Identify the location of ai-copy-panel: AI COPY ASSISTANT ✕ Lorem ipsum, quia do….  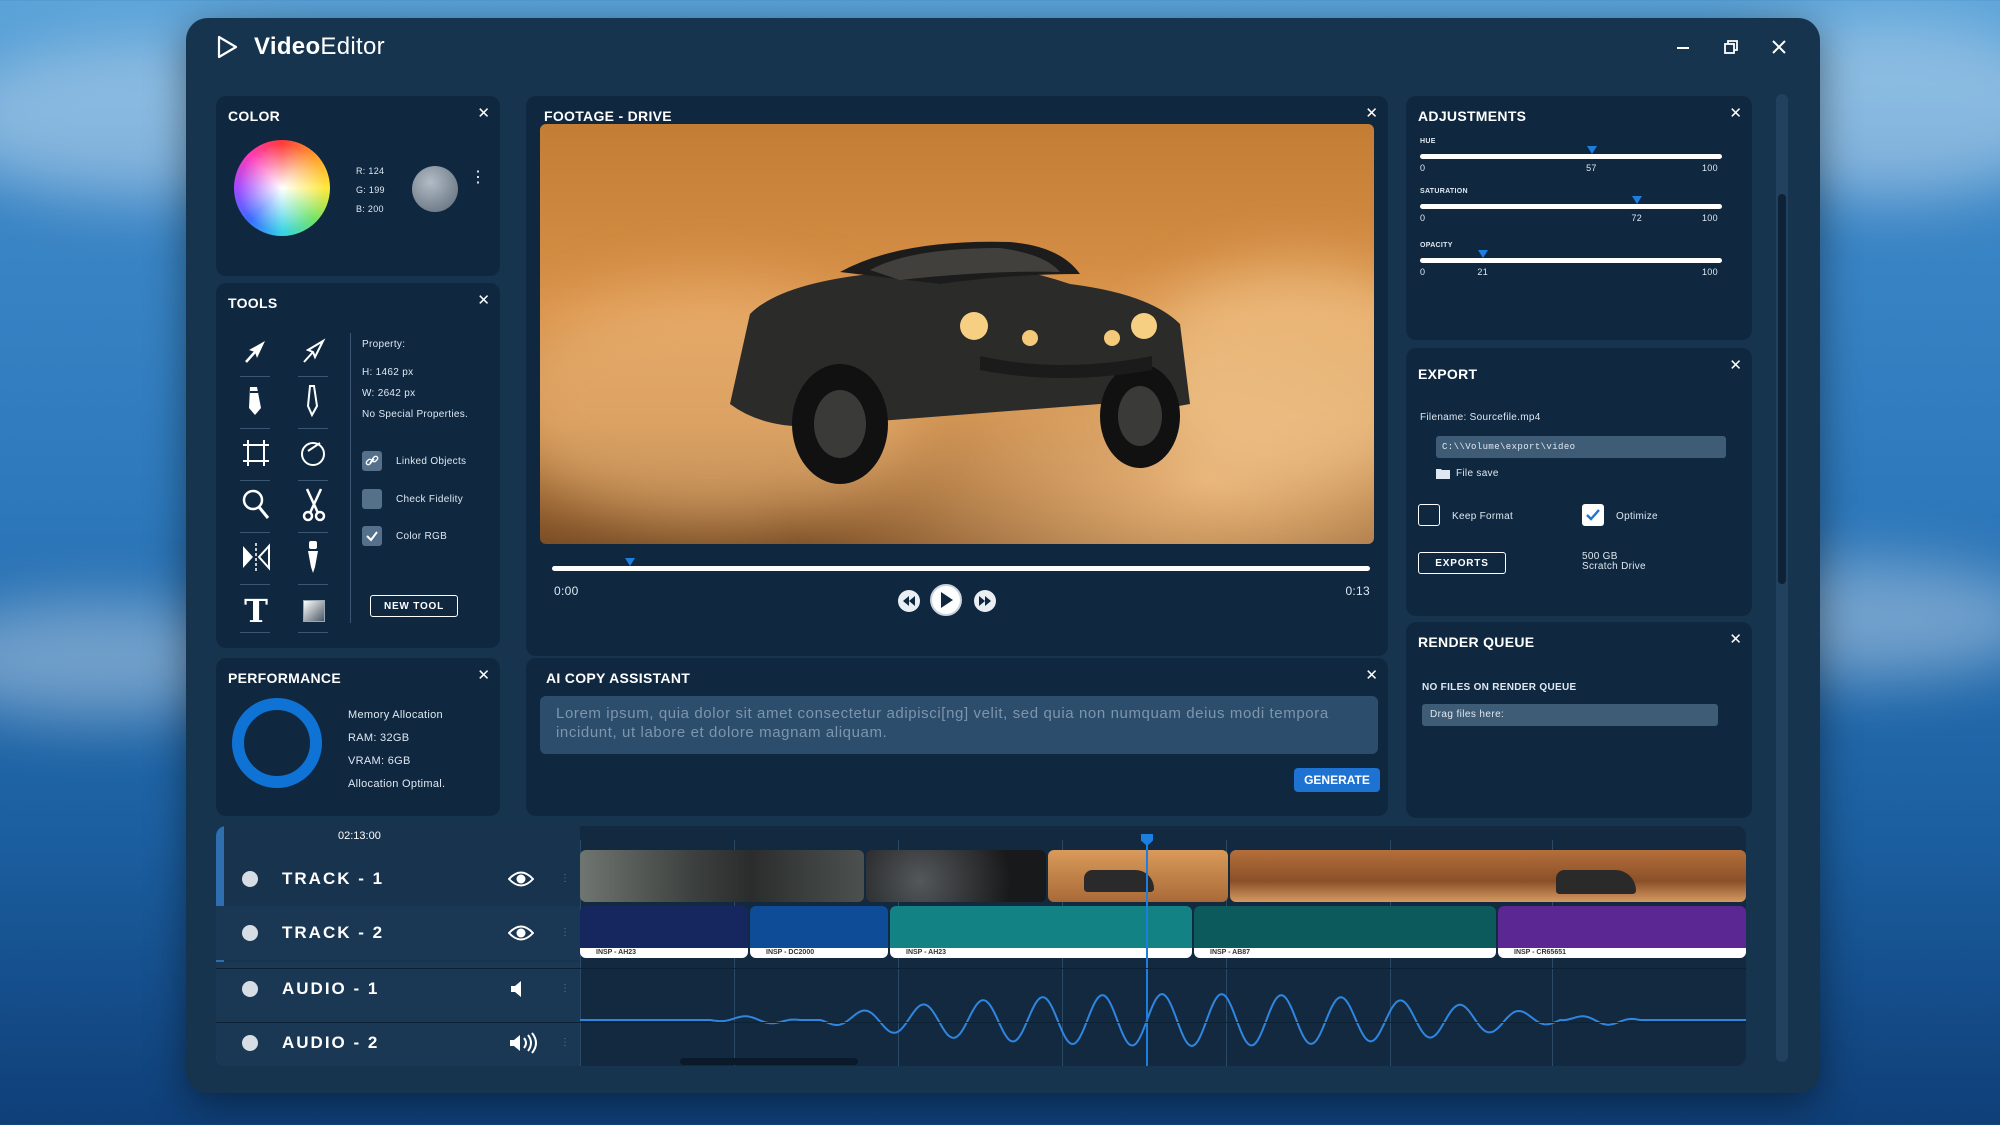
(957, 737).